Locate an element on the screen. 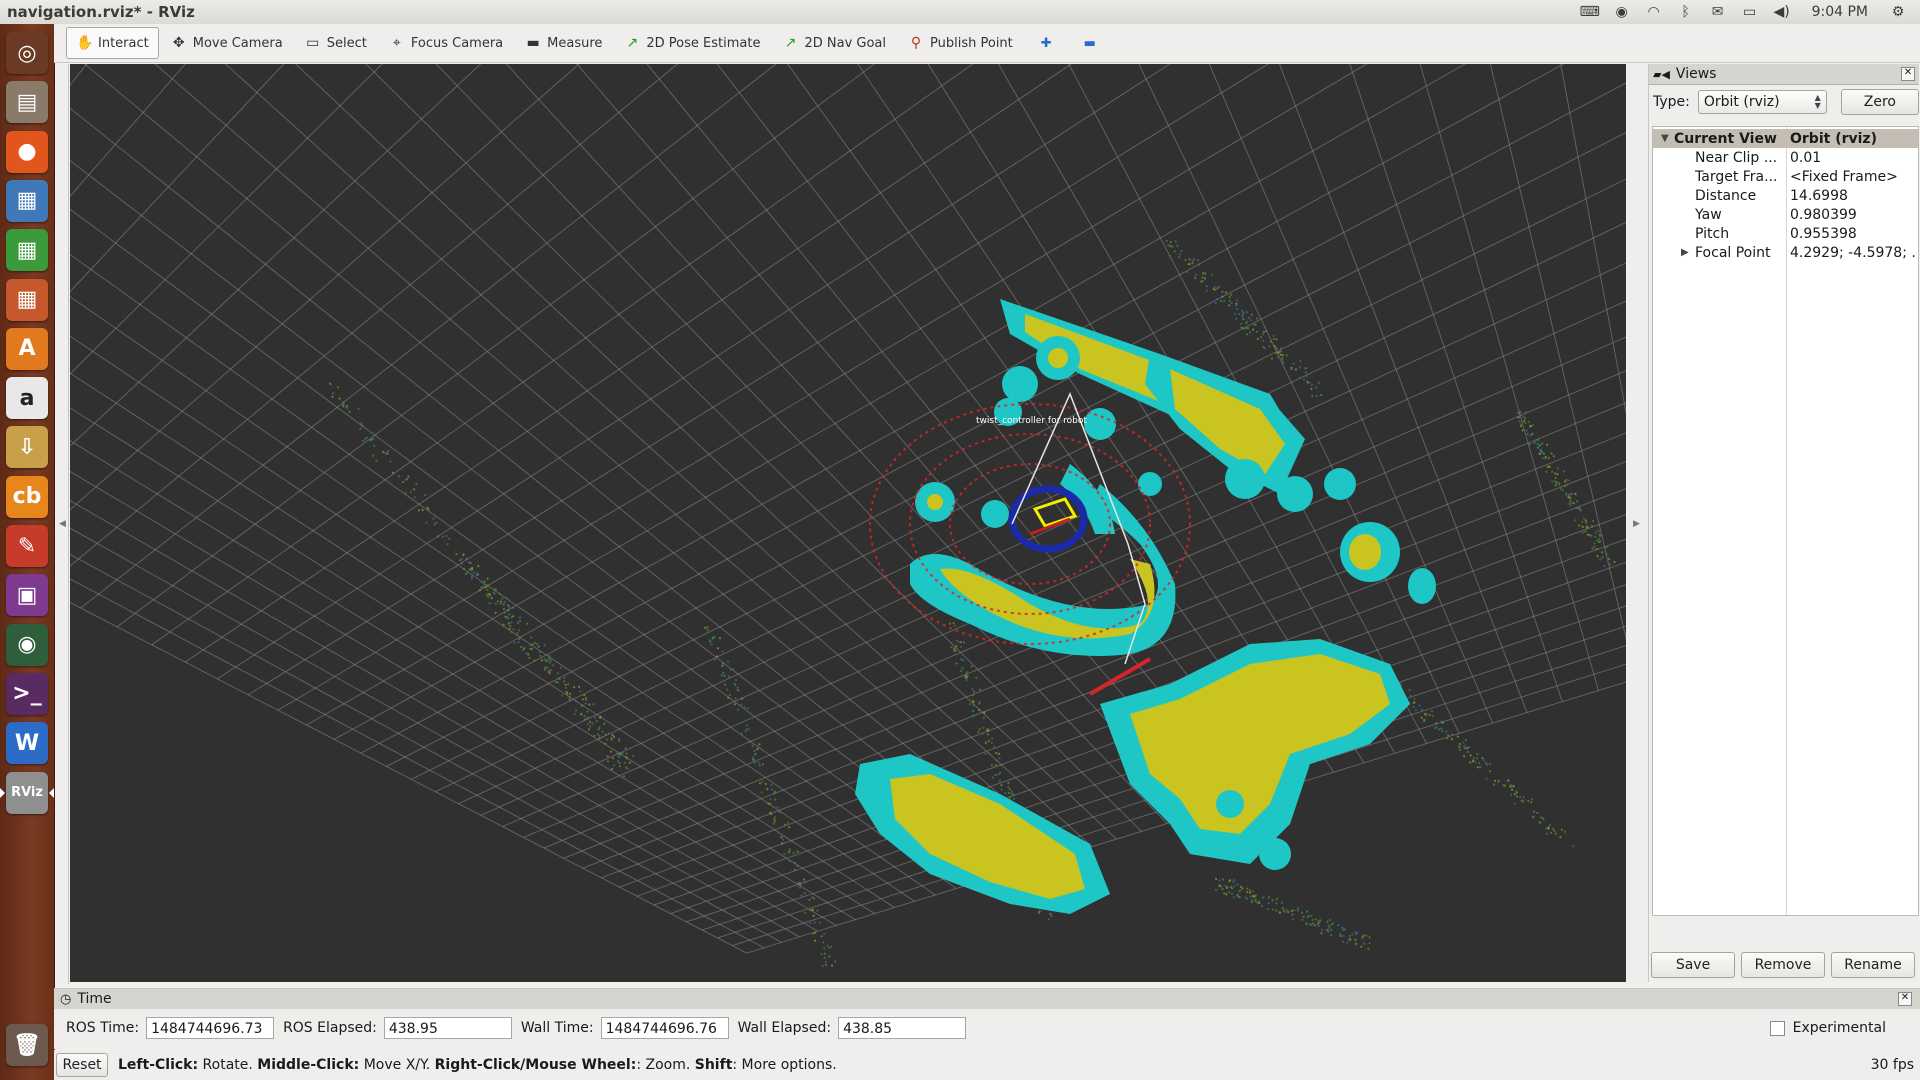 This screenshot has width=1920, height=1080. launcher-calc-icon: ▦ is located at coordinates (27, 250).